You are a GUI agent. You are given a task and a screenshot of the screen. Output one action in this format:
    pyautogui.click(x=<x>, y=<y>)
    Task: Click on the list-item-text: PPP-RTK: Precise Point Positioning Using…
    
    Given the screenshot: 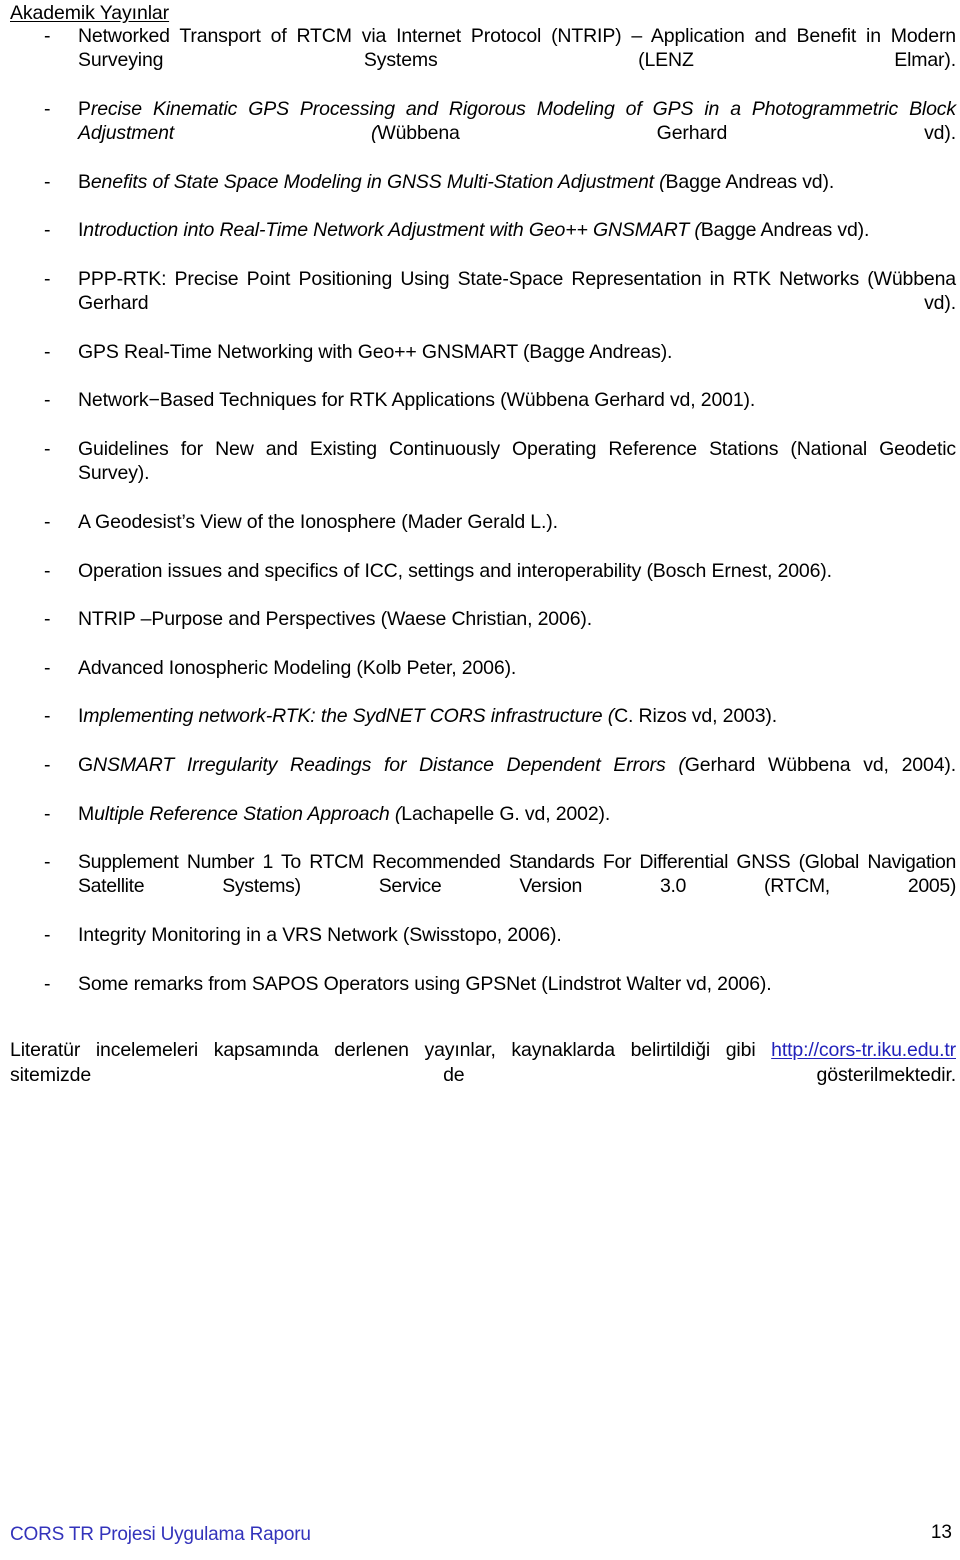 What is the action you would take?
    pyautogui.click(x=517, y=303)
    